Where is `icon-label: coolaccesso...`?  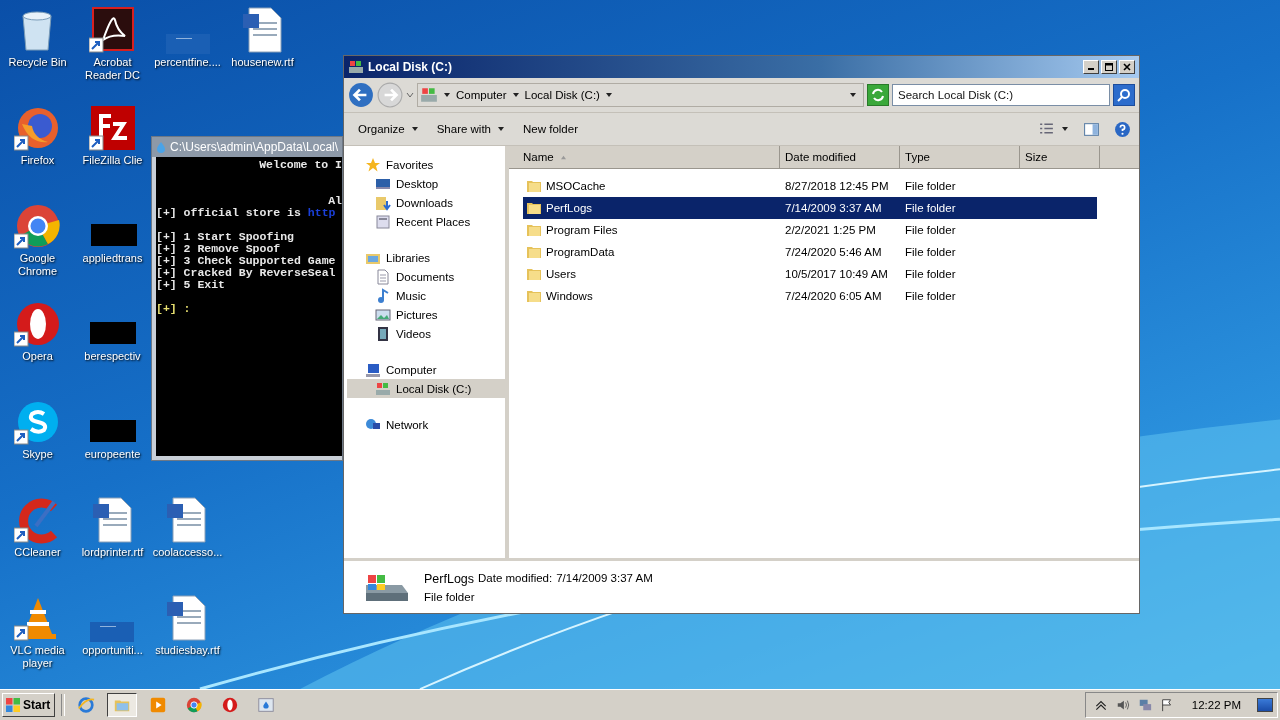
icon-label: coolaccesso... is located at coordinates (187, 552).